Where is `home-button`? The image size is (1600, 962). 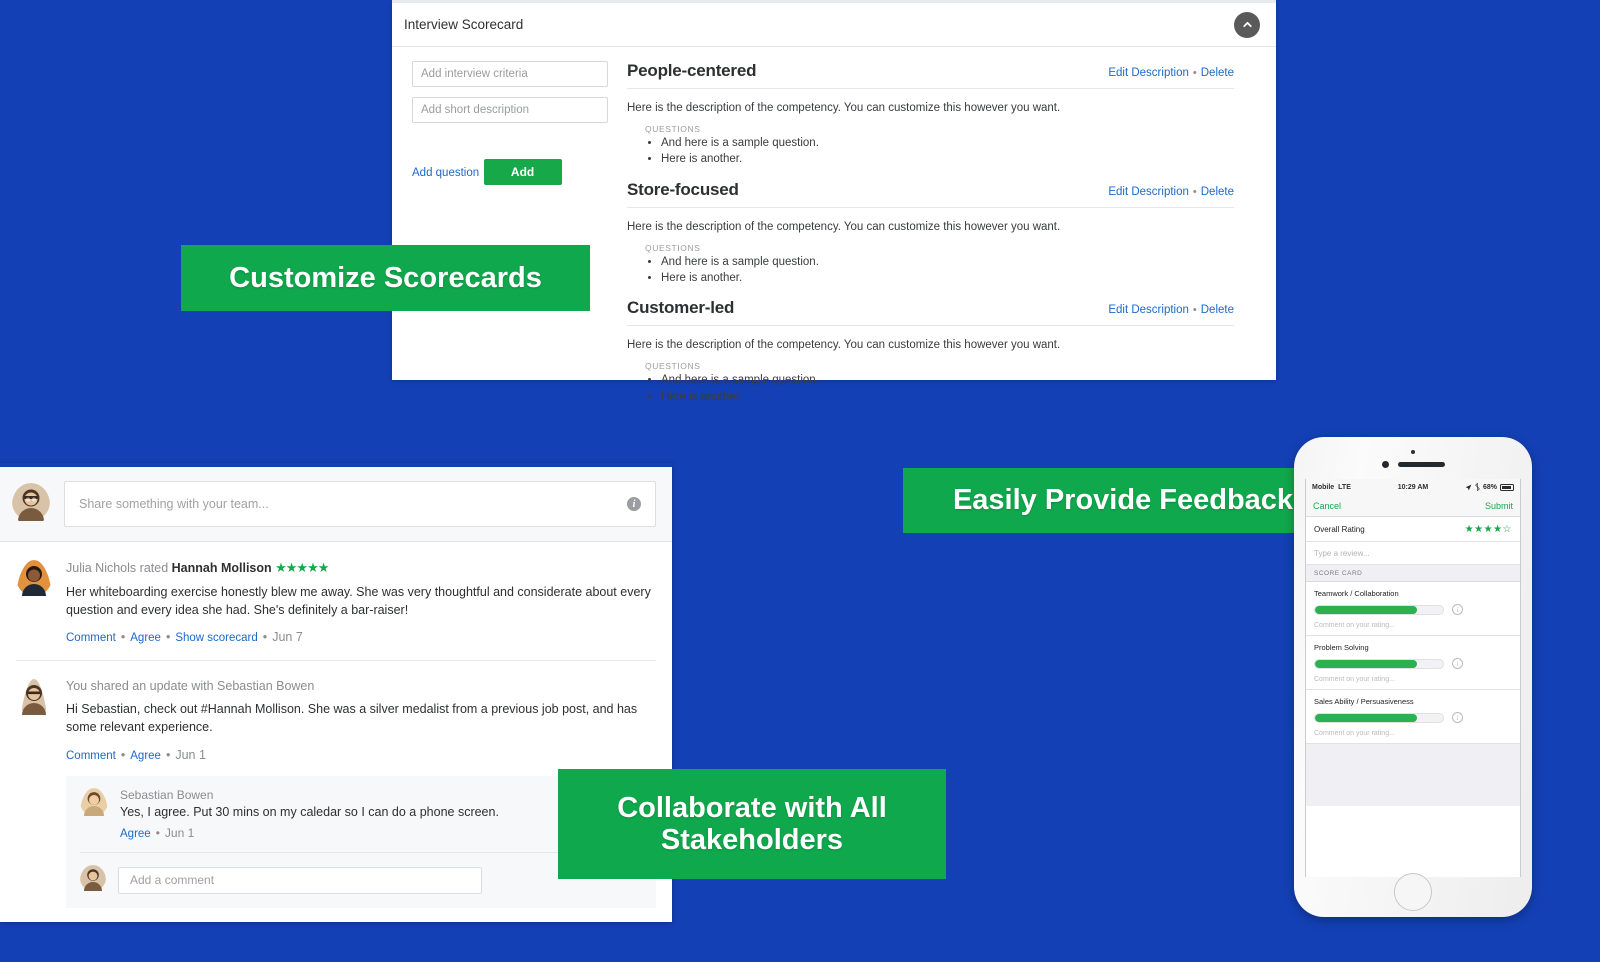 home-button is located at coordinates (1413, 892).